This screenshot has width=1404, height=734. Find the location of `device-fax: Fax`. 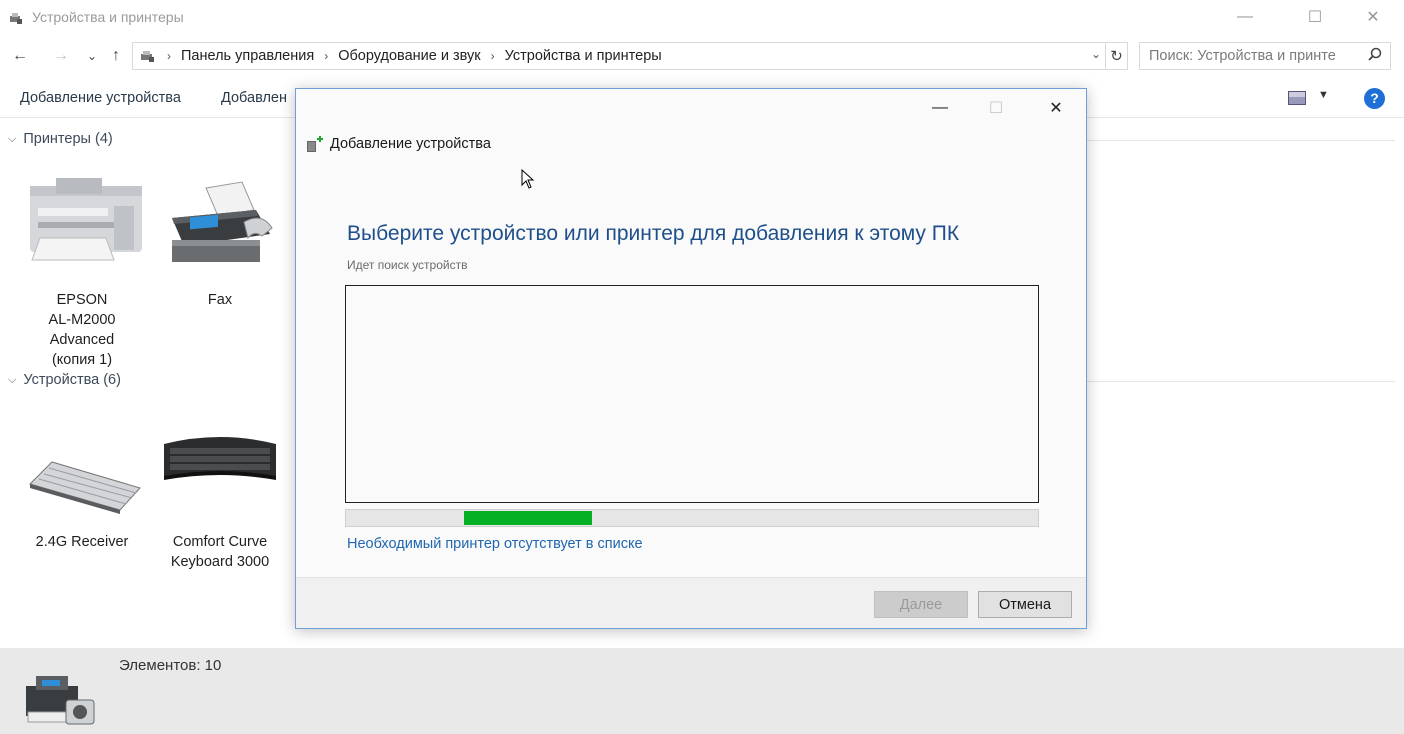

device-fax: Fax is located at coordinates (220, 243).